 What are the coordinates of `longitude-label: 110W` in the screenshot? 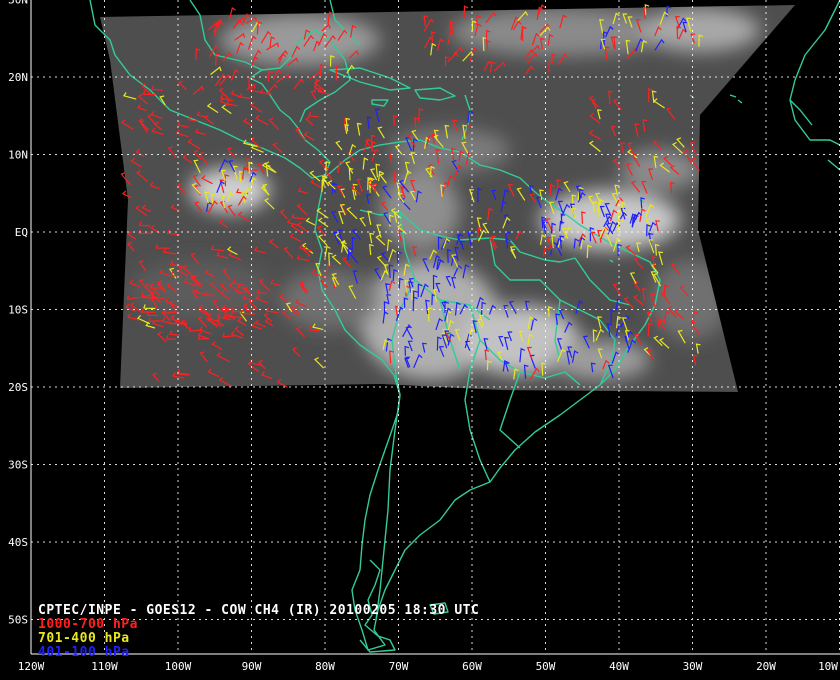 It's located at (104, 666).